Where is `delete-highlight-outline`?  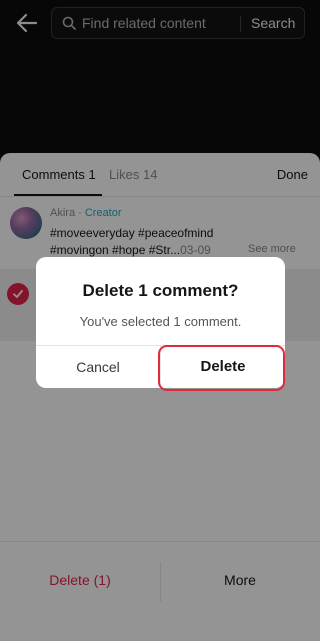
delete-highlight-outline is located at coordinates (221, 368).